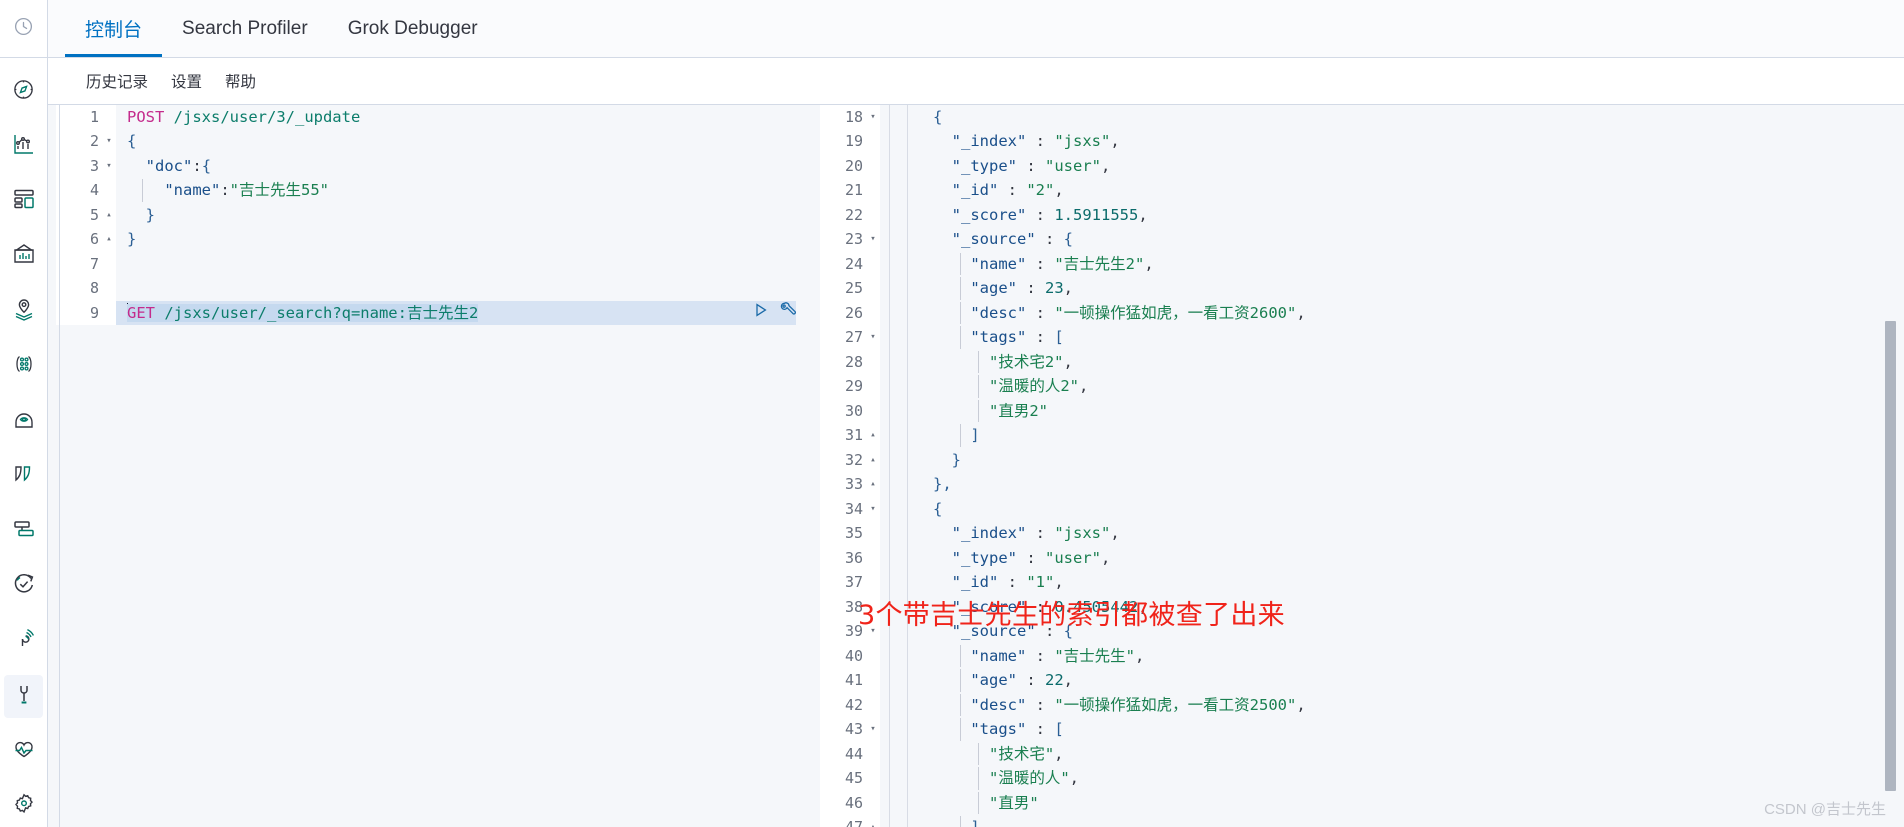  Describe the element at coordinates (23, 531) in the screenshot. I see `sidebar-item-infrastructure` at that location.